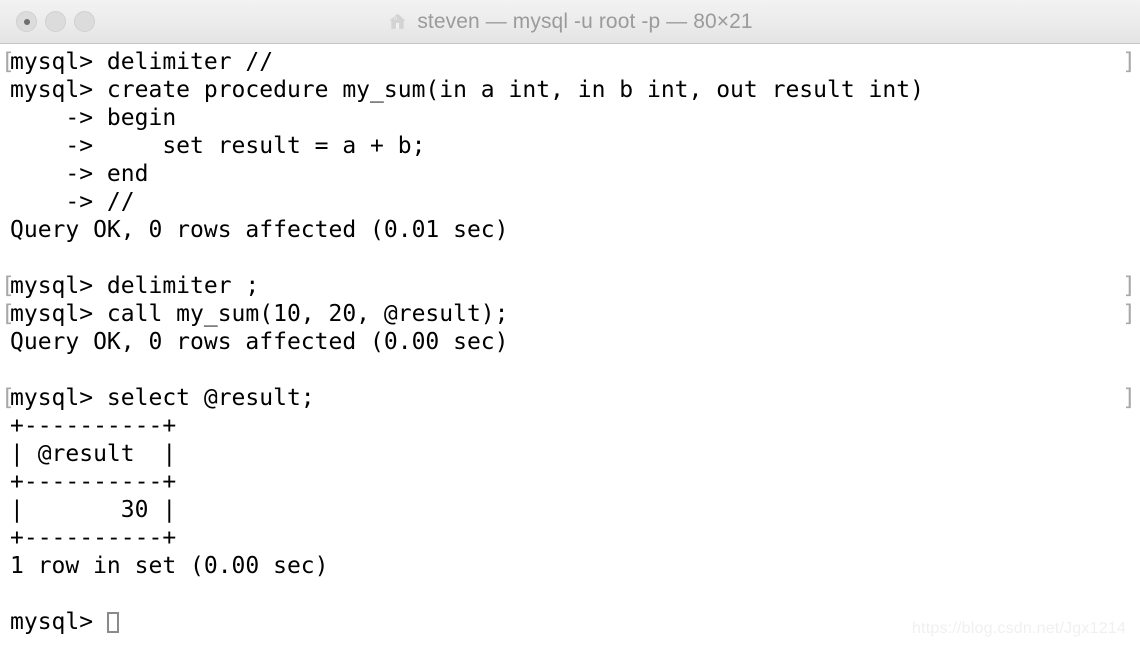 This screenshot has height=646, width=1140. What do you see at coordinates (135, 286) in the screenshot?
I see `terminal-line-text: mysql> delimiter ;` at bounding box center [135, 286].